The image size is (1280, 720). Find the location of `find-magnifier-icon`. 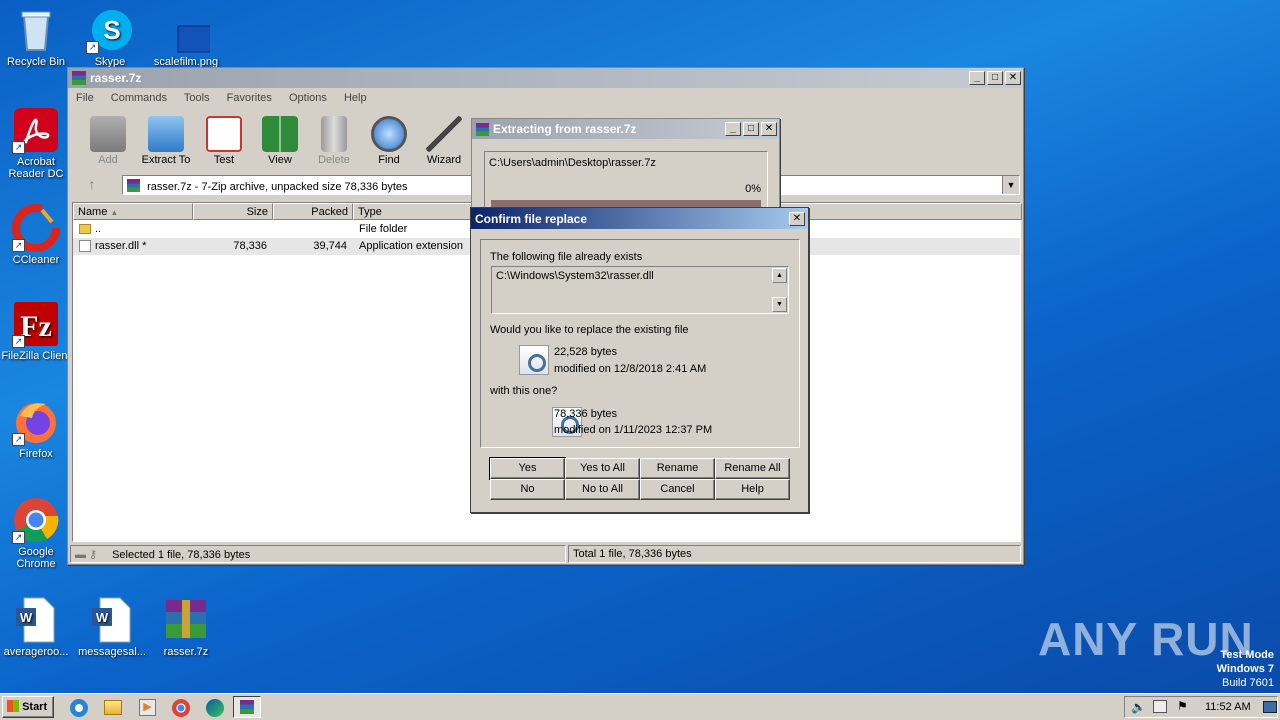

find-magnifier-icon is located at coordinates (389, 134).